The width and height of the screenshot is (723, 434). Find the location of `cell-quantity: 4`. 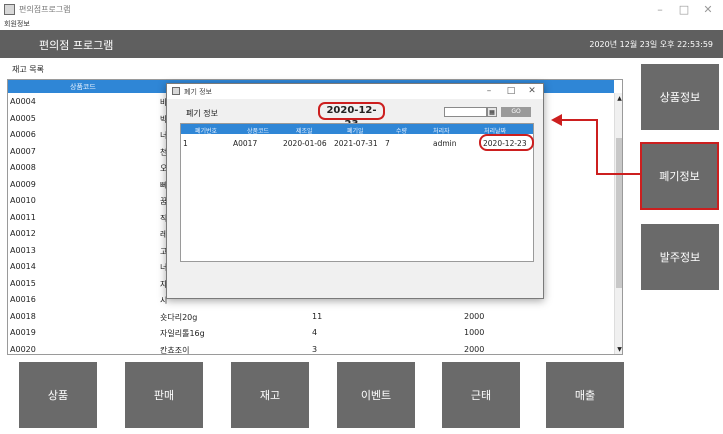

cell-quantity: 4 is located at coordinates (315, 332).